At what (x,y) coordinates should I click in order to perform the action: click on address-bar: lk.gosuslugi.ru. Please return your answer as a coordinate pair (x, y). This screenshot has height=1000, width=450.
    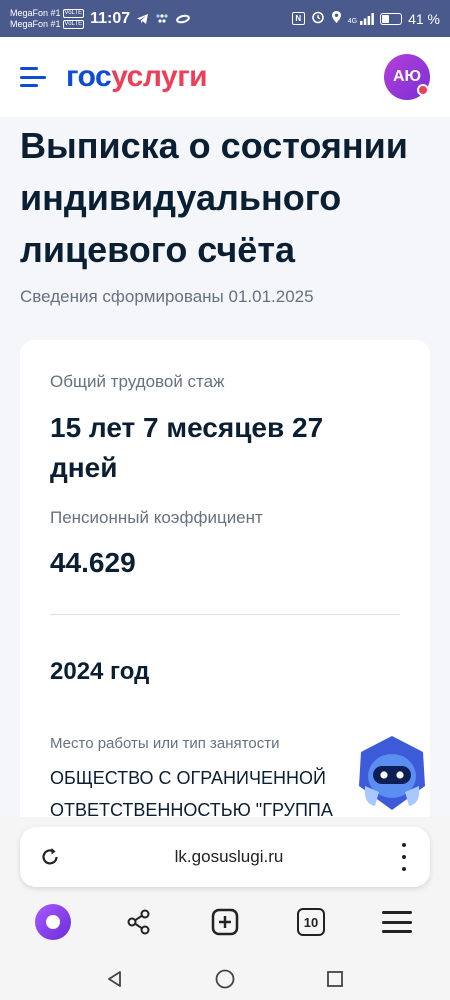
    Looking at the image, I should click on (225, 857).